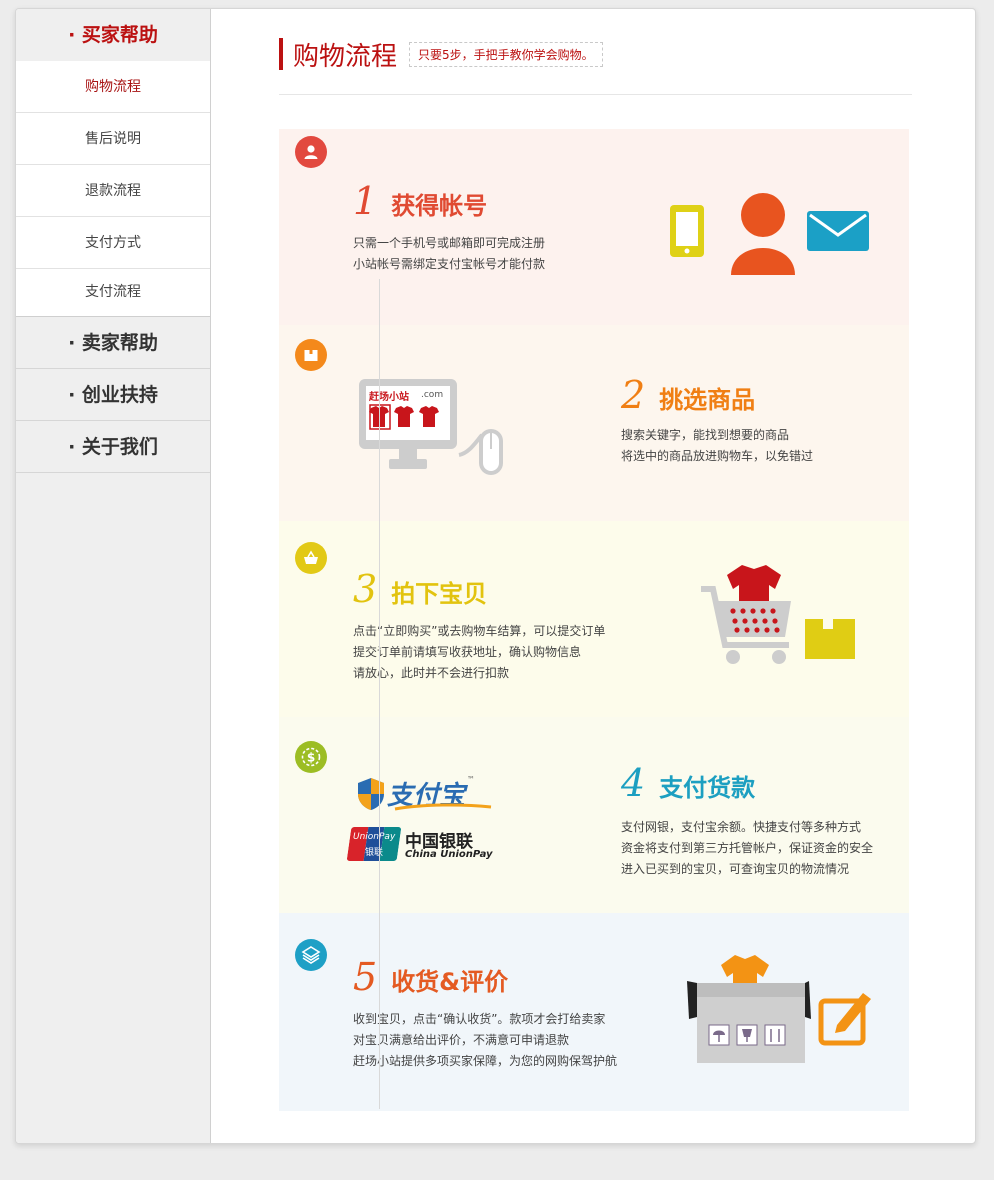  I want to click on unionpay-card-text-en: UnionPay, so click(374, 837).